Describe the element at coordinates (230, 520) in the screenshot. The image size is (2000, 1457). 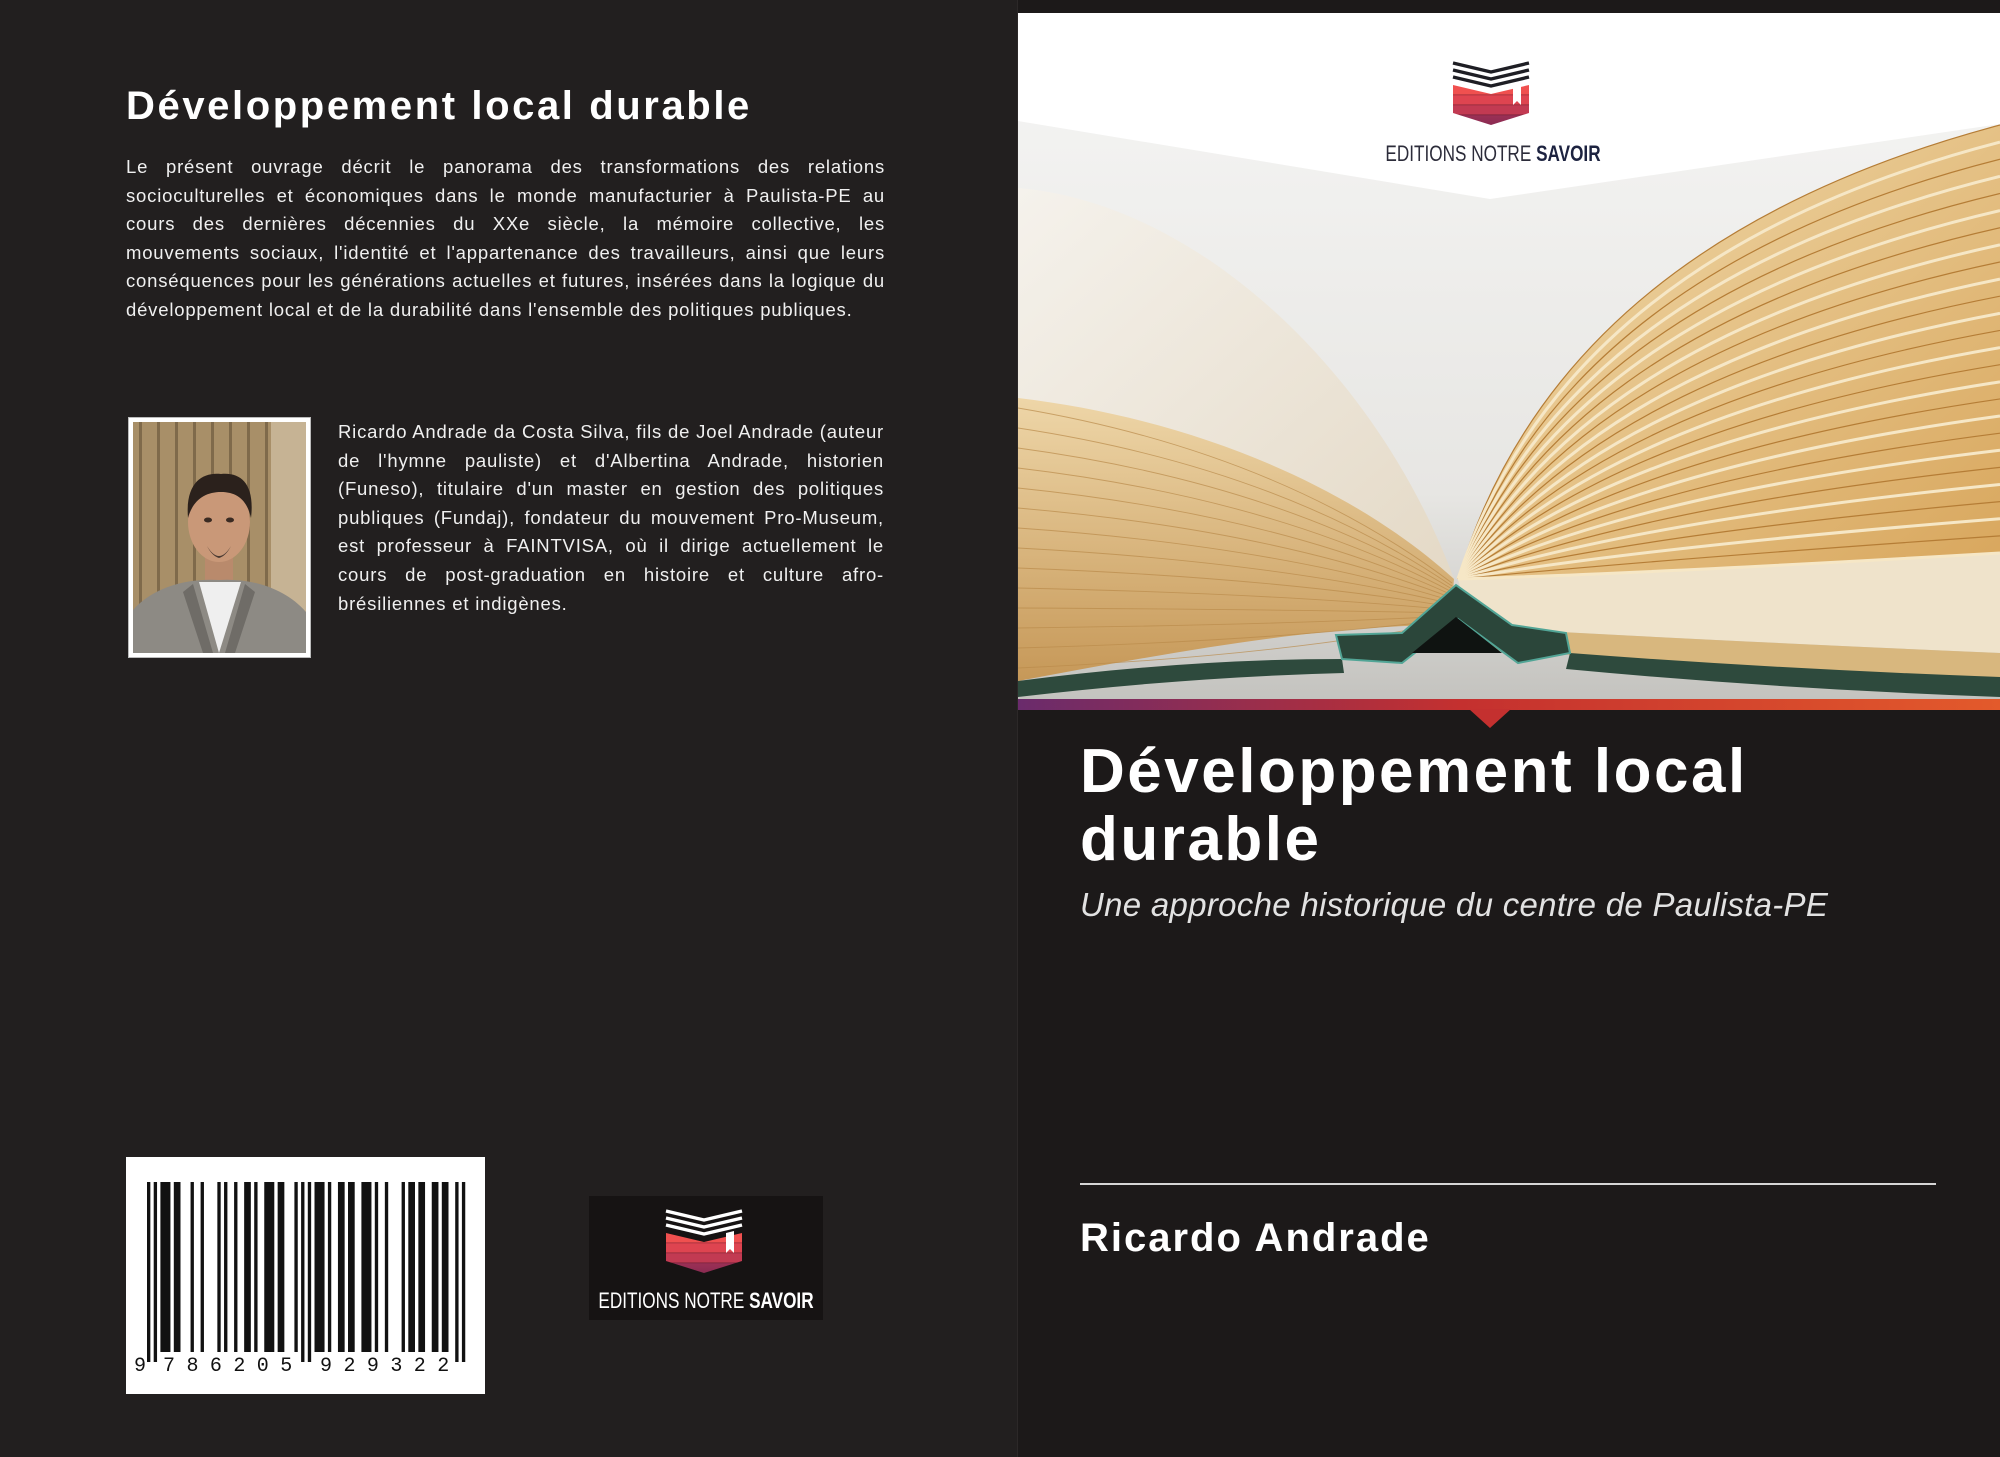
I see `right-eye` at that location.